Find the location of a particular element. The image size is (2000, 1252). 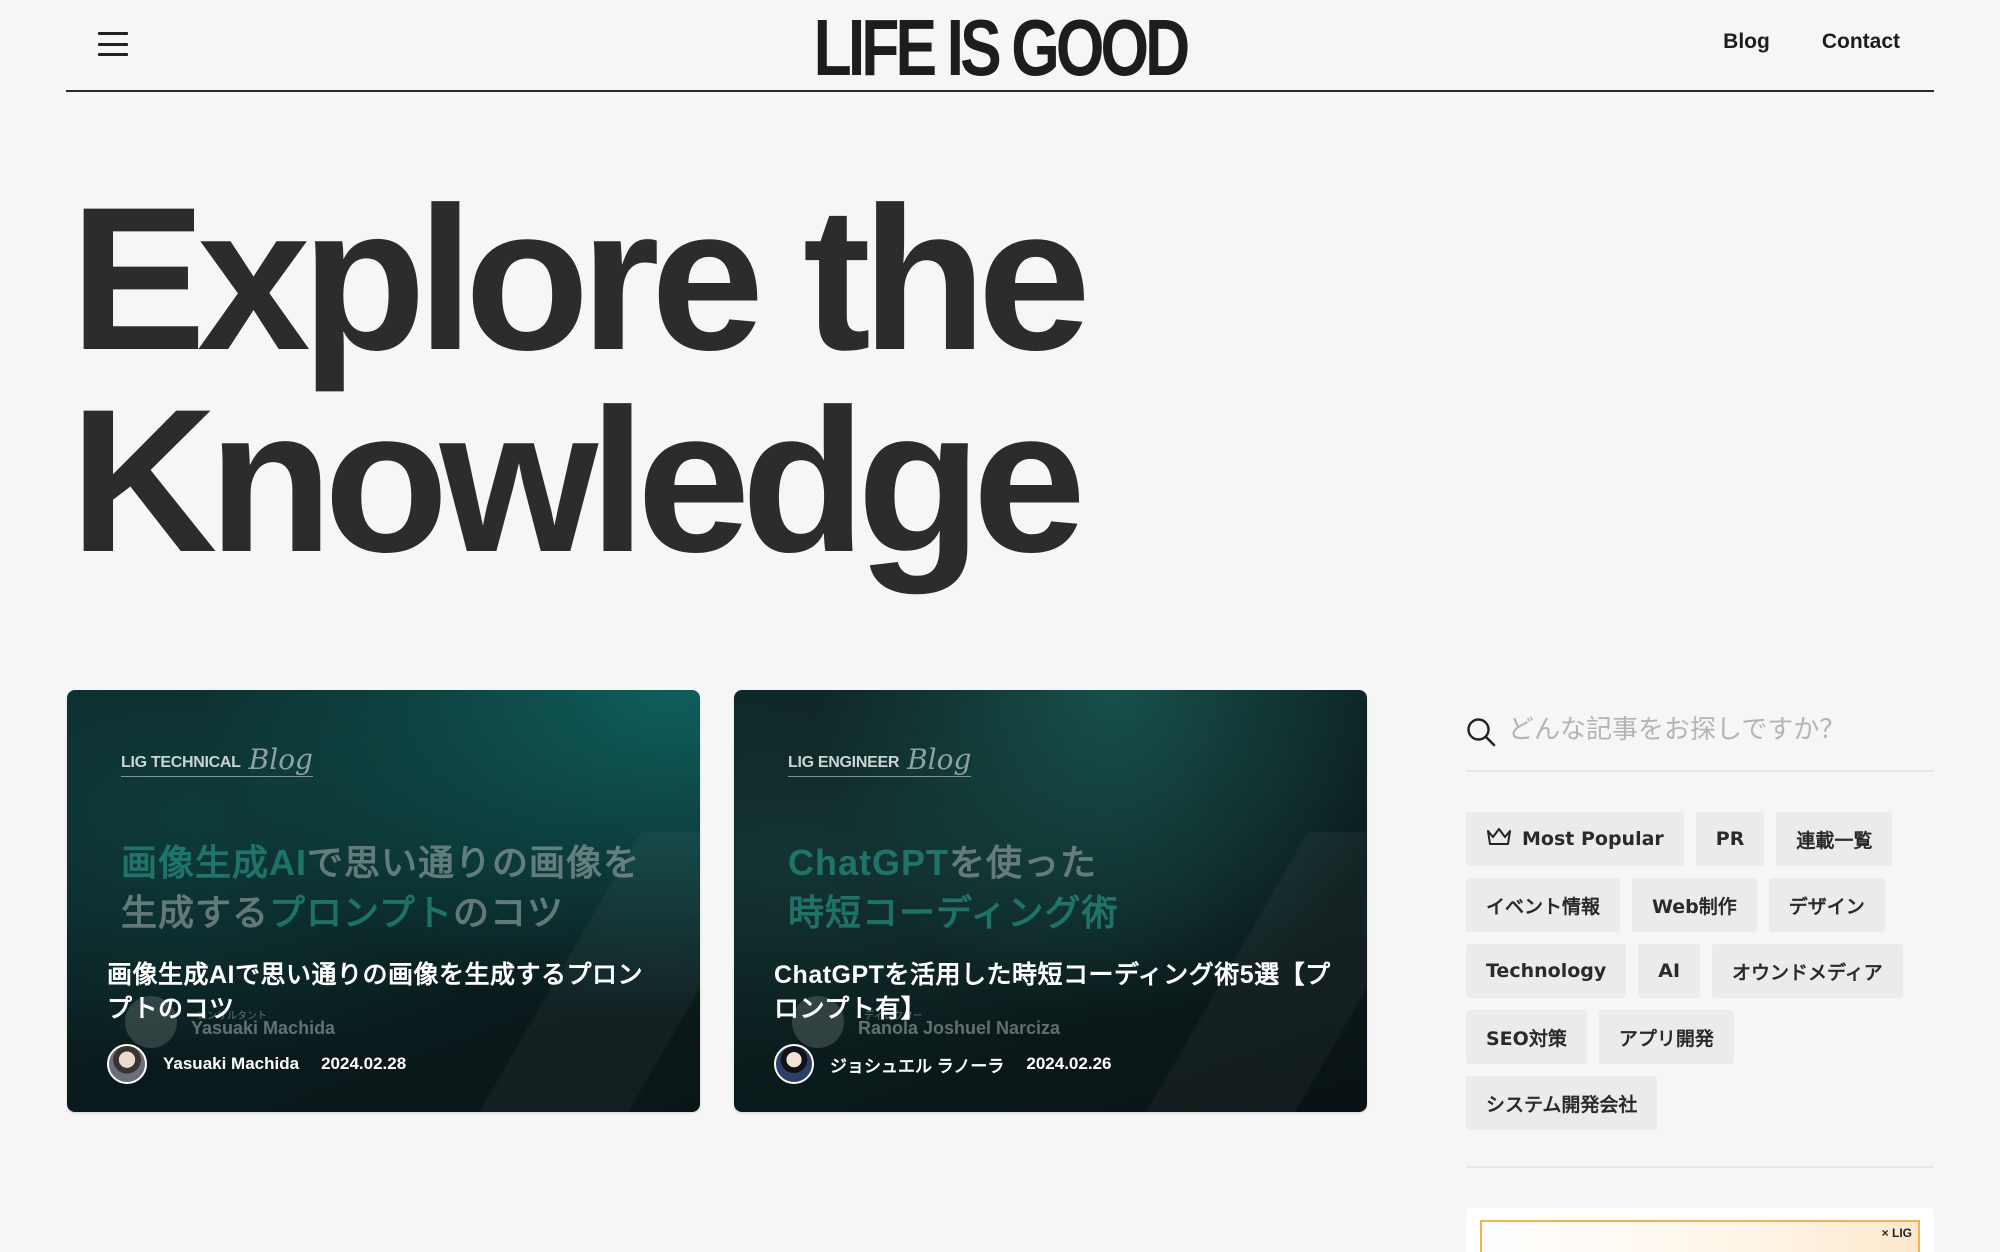

tag-app-development: アプリ開発 is located at coordinates (1666, 1037).